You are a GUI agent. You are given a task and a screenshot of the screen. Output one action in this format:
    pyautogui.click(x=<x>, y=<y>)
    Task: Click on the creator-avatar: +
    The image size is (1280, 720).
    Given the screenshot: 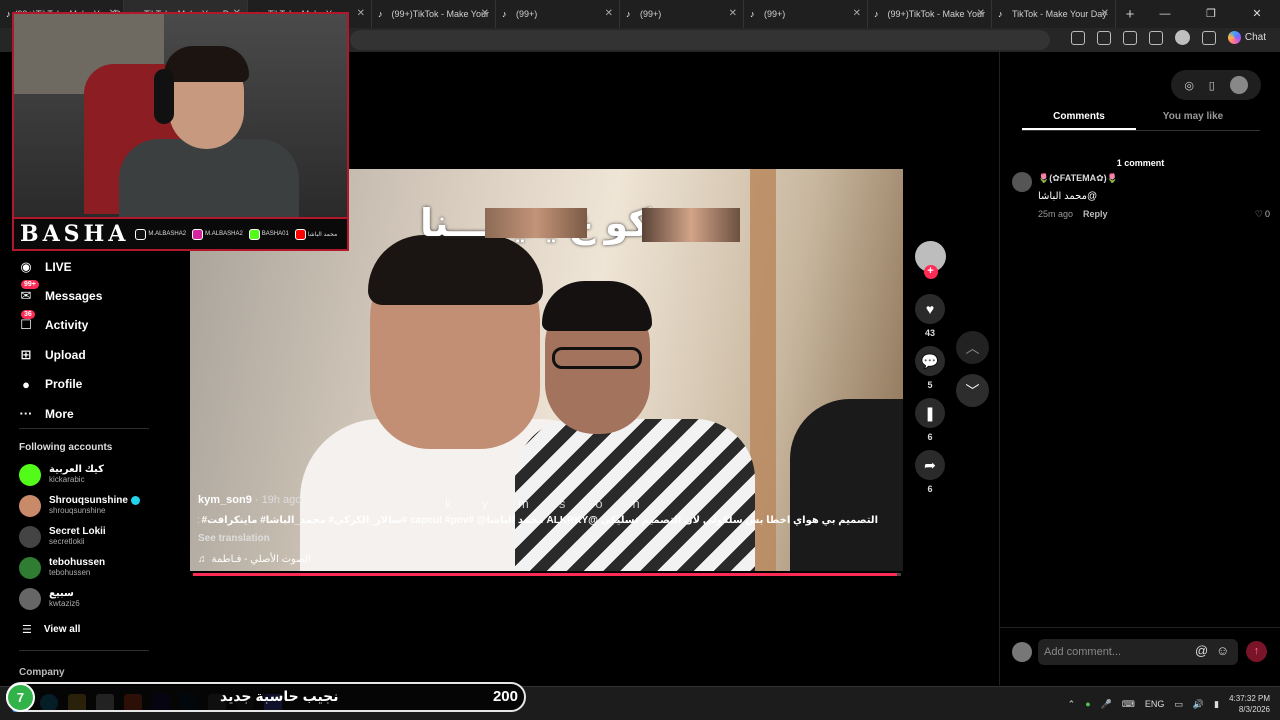 What is the action you would take?
    pyautogui.click(x=930, y=260)
    